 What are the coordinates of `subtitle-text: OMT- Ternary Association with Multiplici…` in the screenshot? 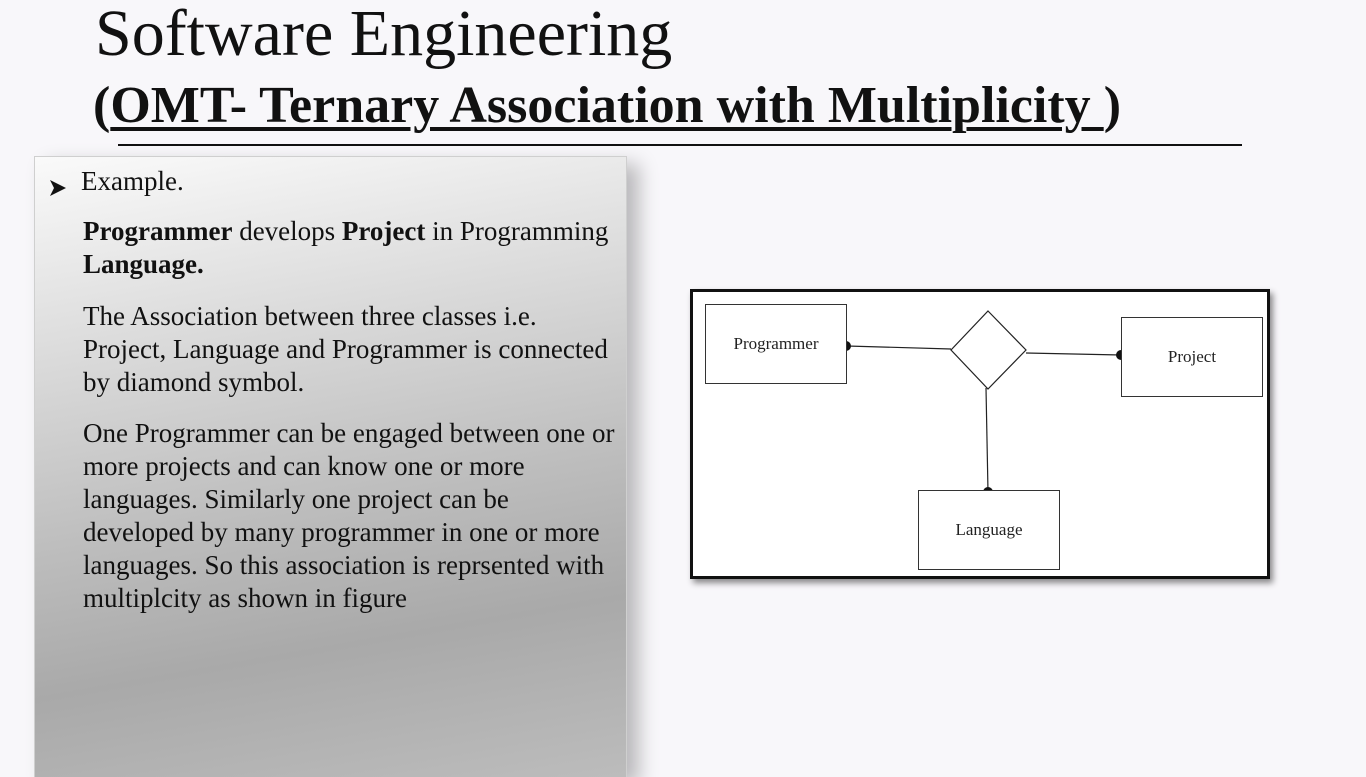 It's located at (607, 105).